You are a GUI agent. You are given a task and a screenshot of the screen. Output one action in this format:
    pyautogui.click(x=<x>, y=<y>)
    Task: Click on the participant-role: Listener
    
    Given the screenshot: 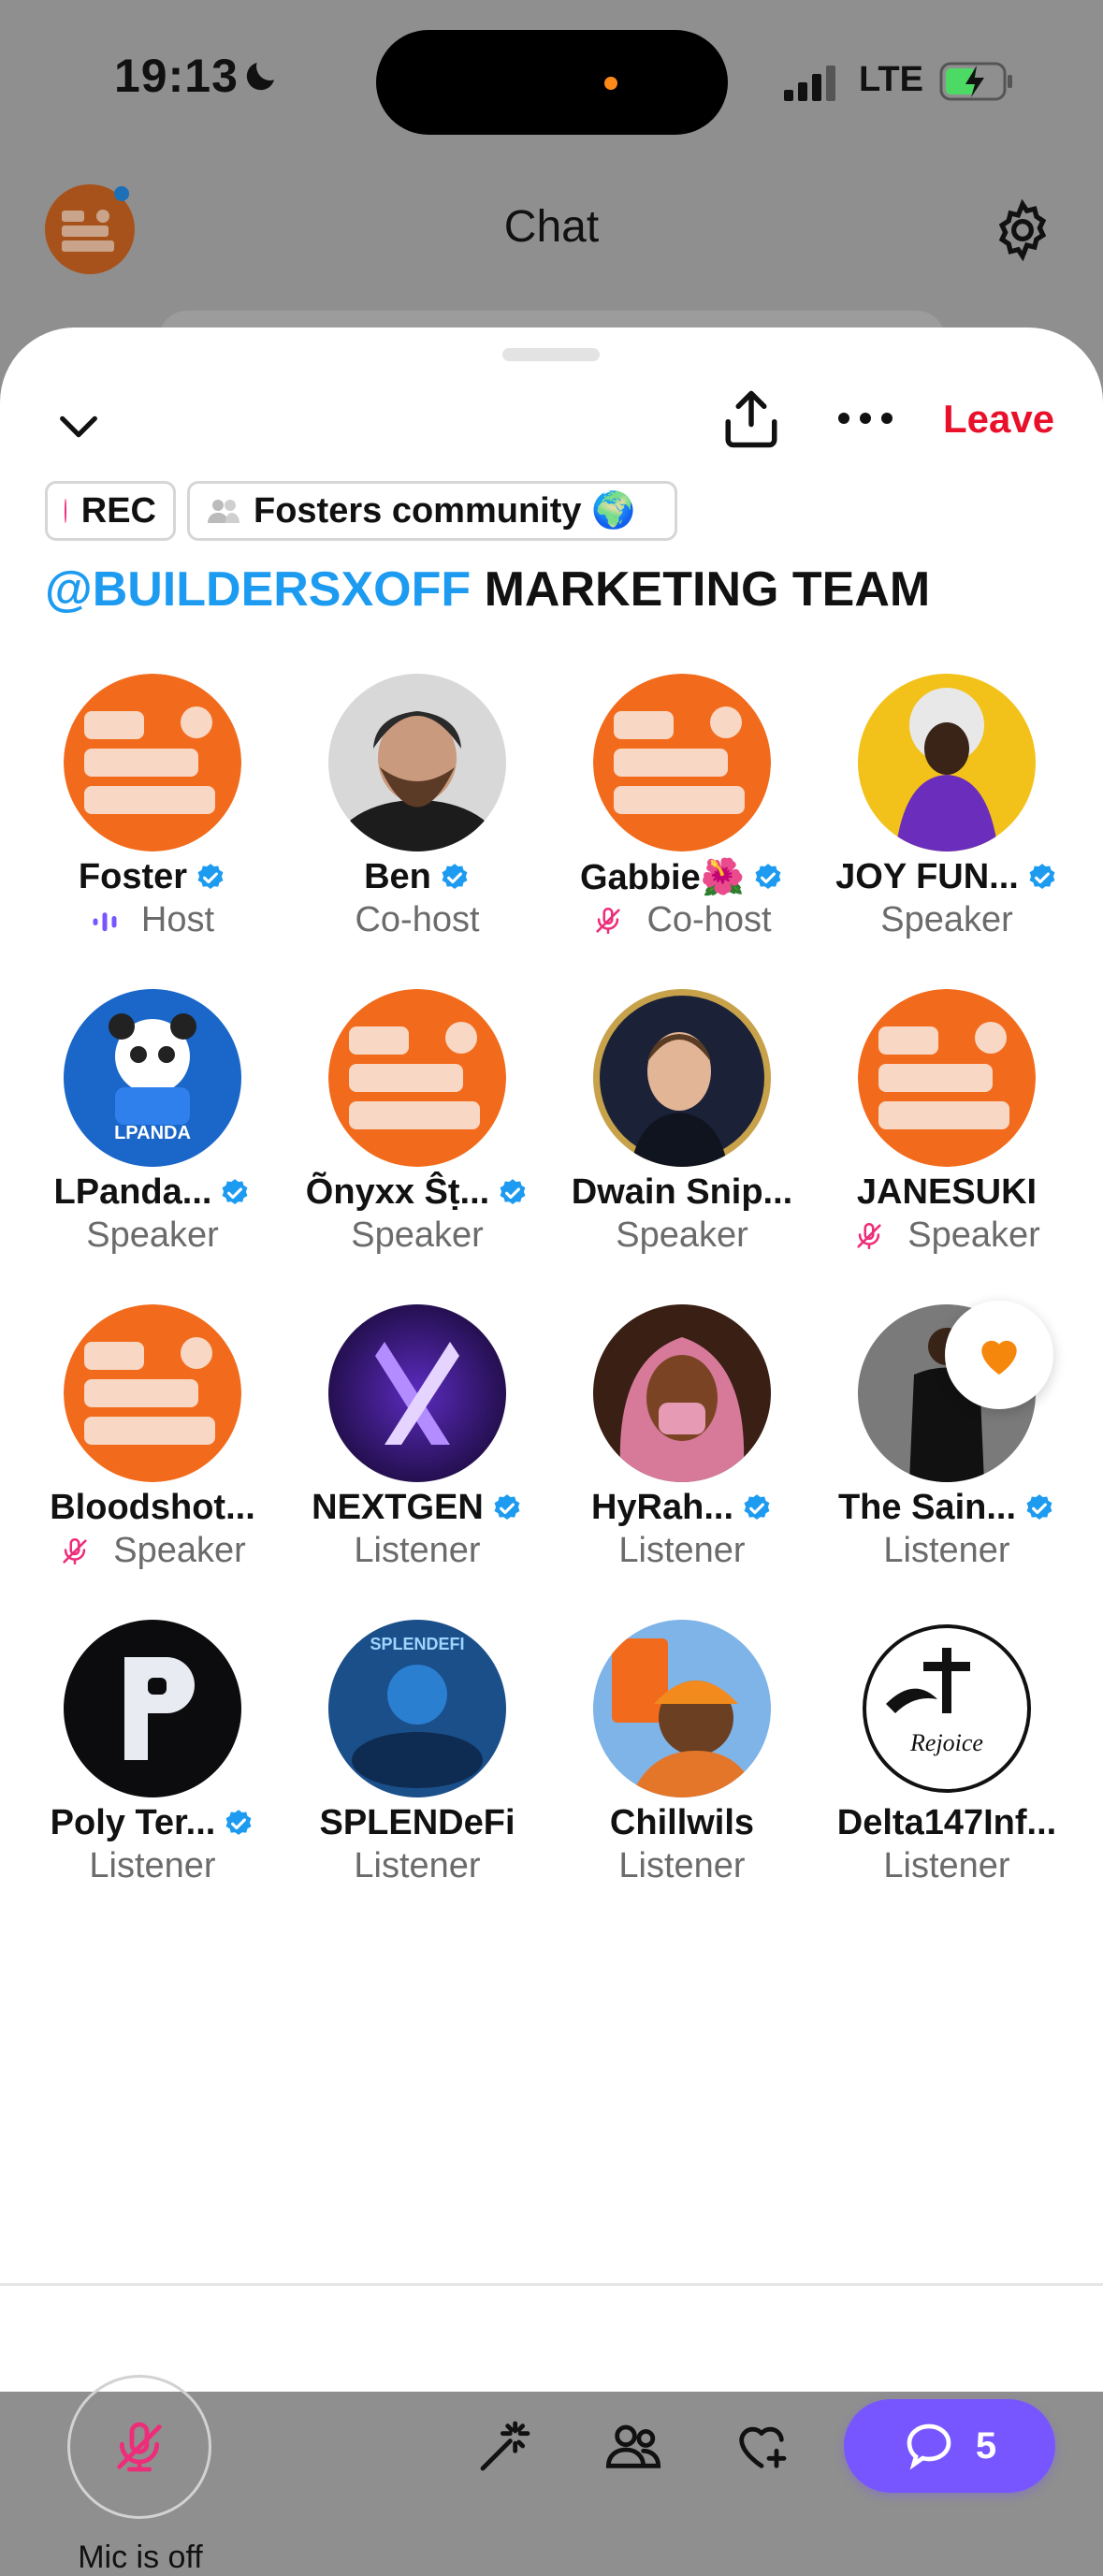 What is the action you would take?
    pyautogui.click(x=946, y=1865)
    